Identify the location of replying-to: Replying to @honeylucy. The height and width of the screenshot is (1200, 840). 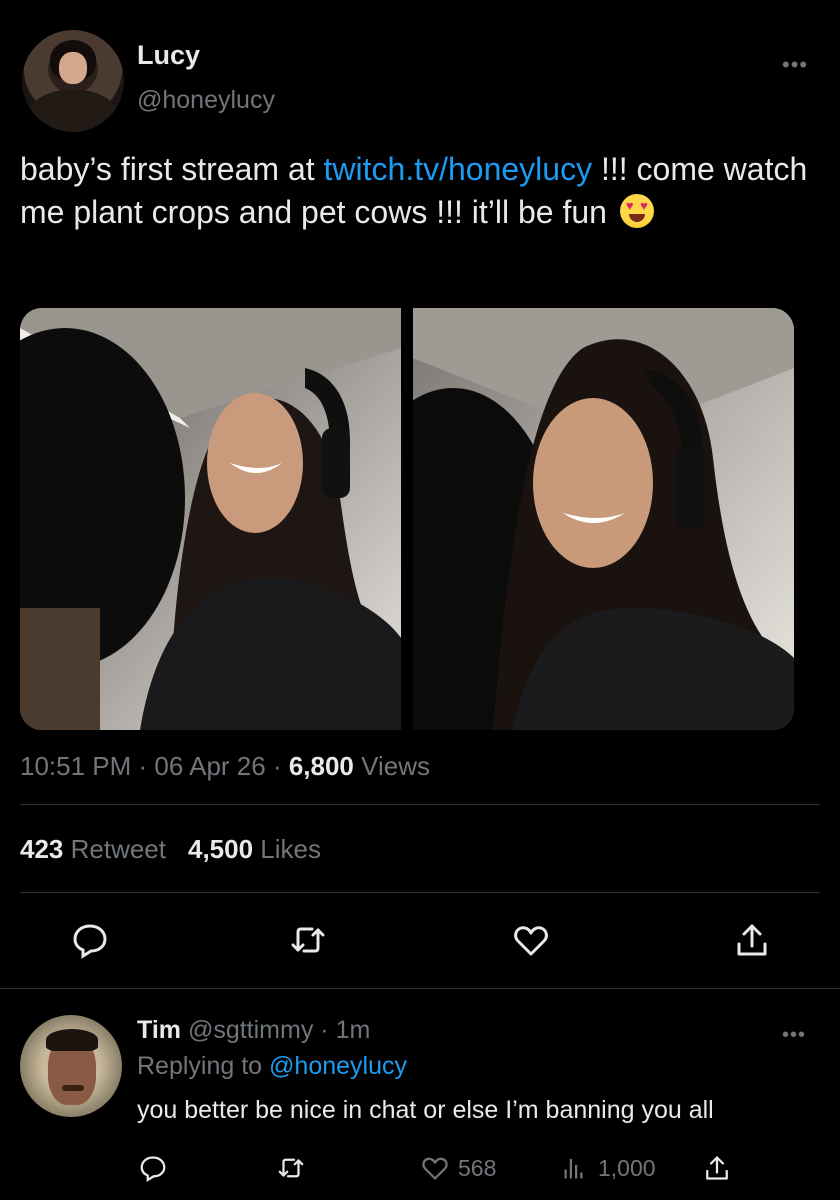
(272, 1066).